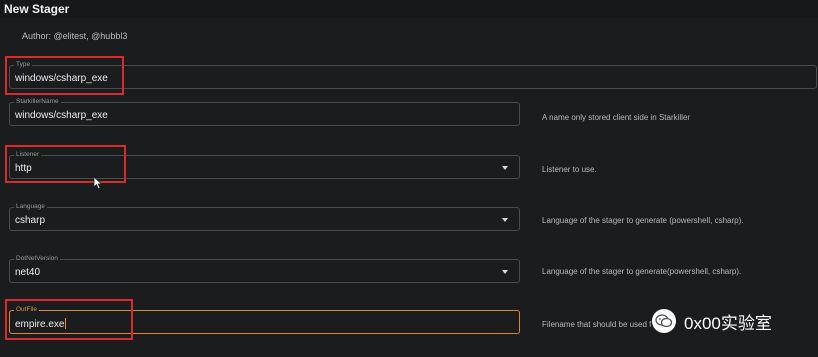  What do you see at coordinates (28, 272) in the screenshot?
I see `dotnet-version-value: net40` at bounding box center [28, 272].